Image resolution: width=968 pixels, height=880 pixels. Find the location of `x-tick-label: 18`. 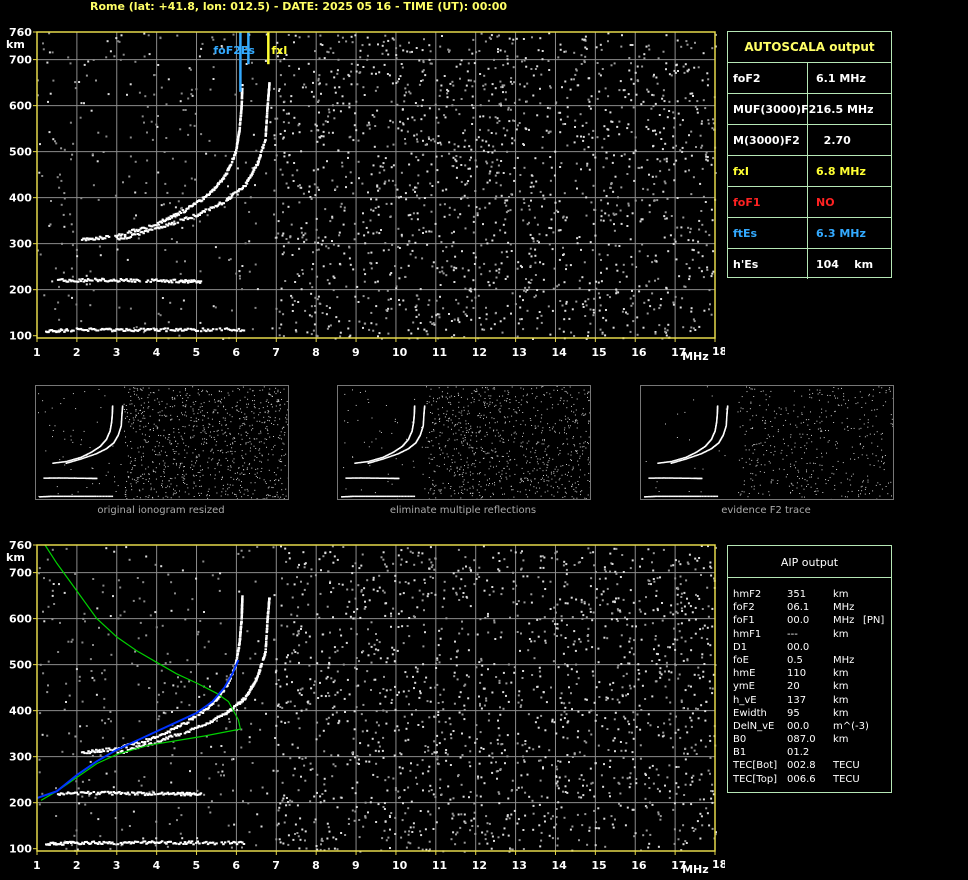

x-tick-label: 18 is located at coordinates (718, 351).